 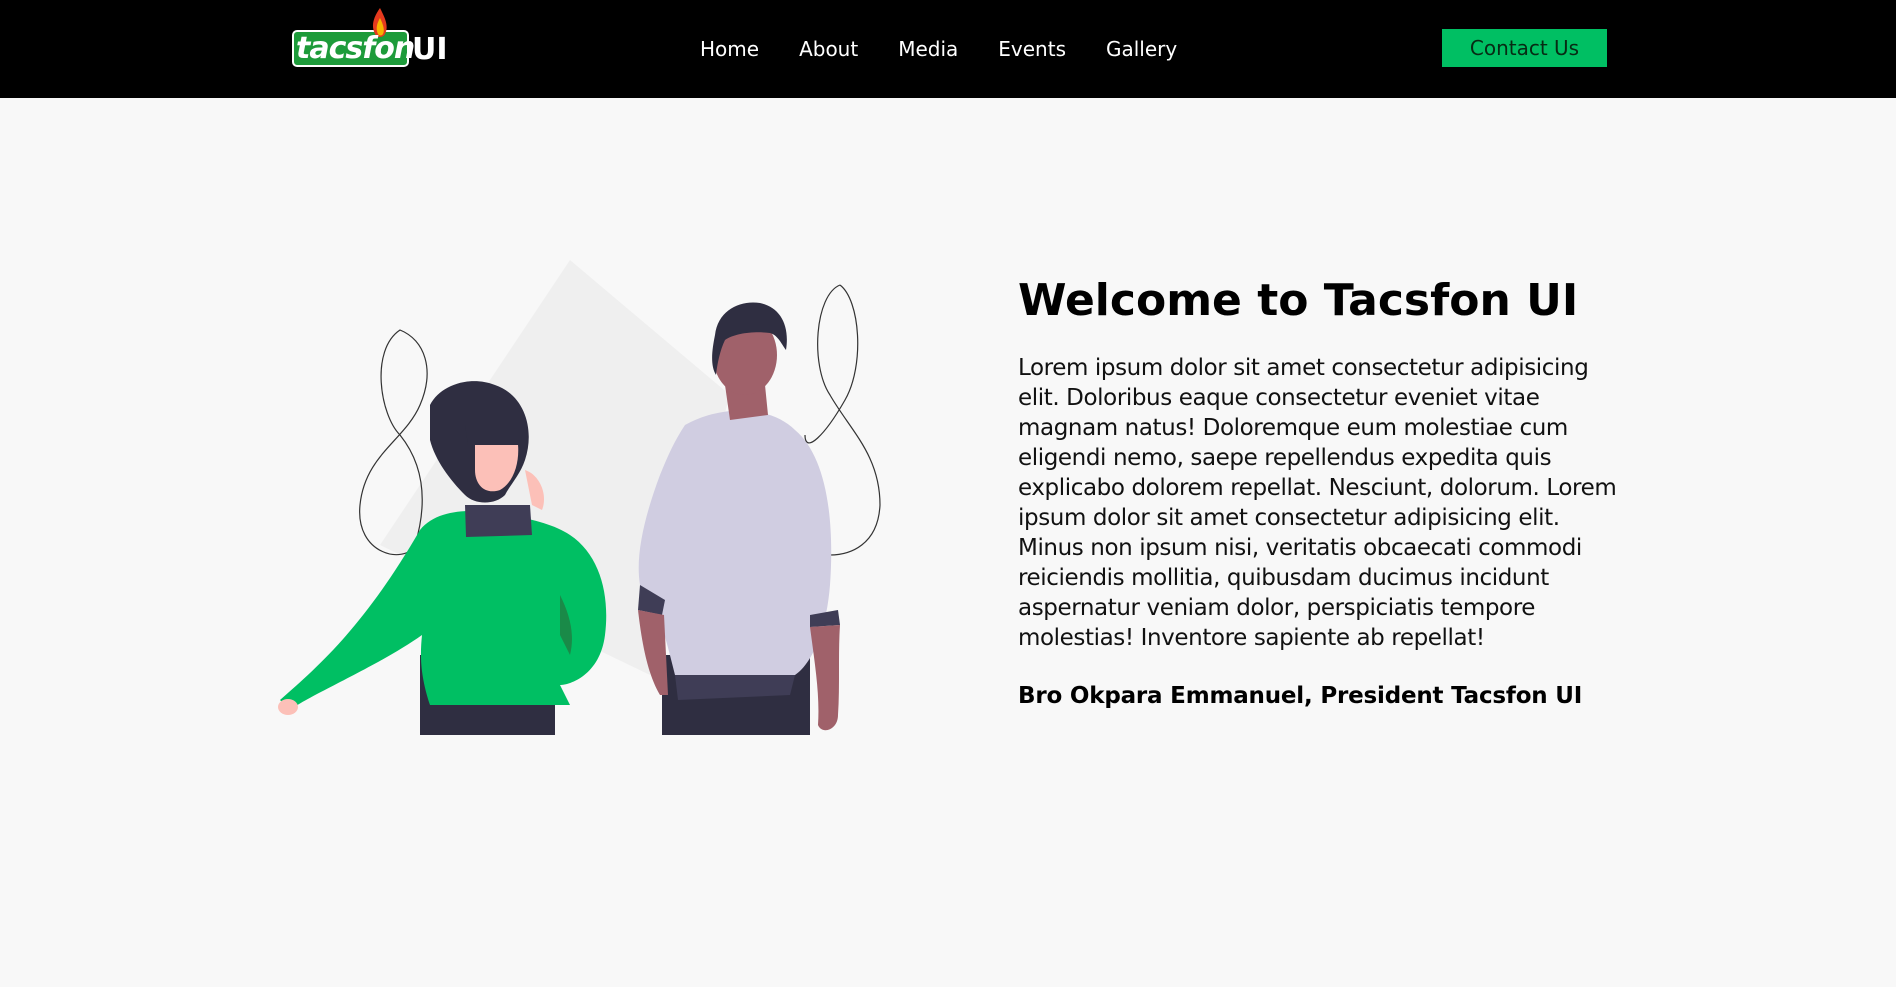 I want to click on nav-gallery: Gallery, so click(x=1141, y=49).